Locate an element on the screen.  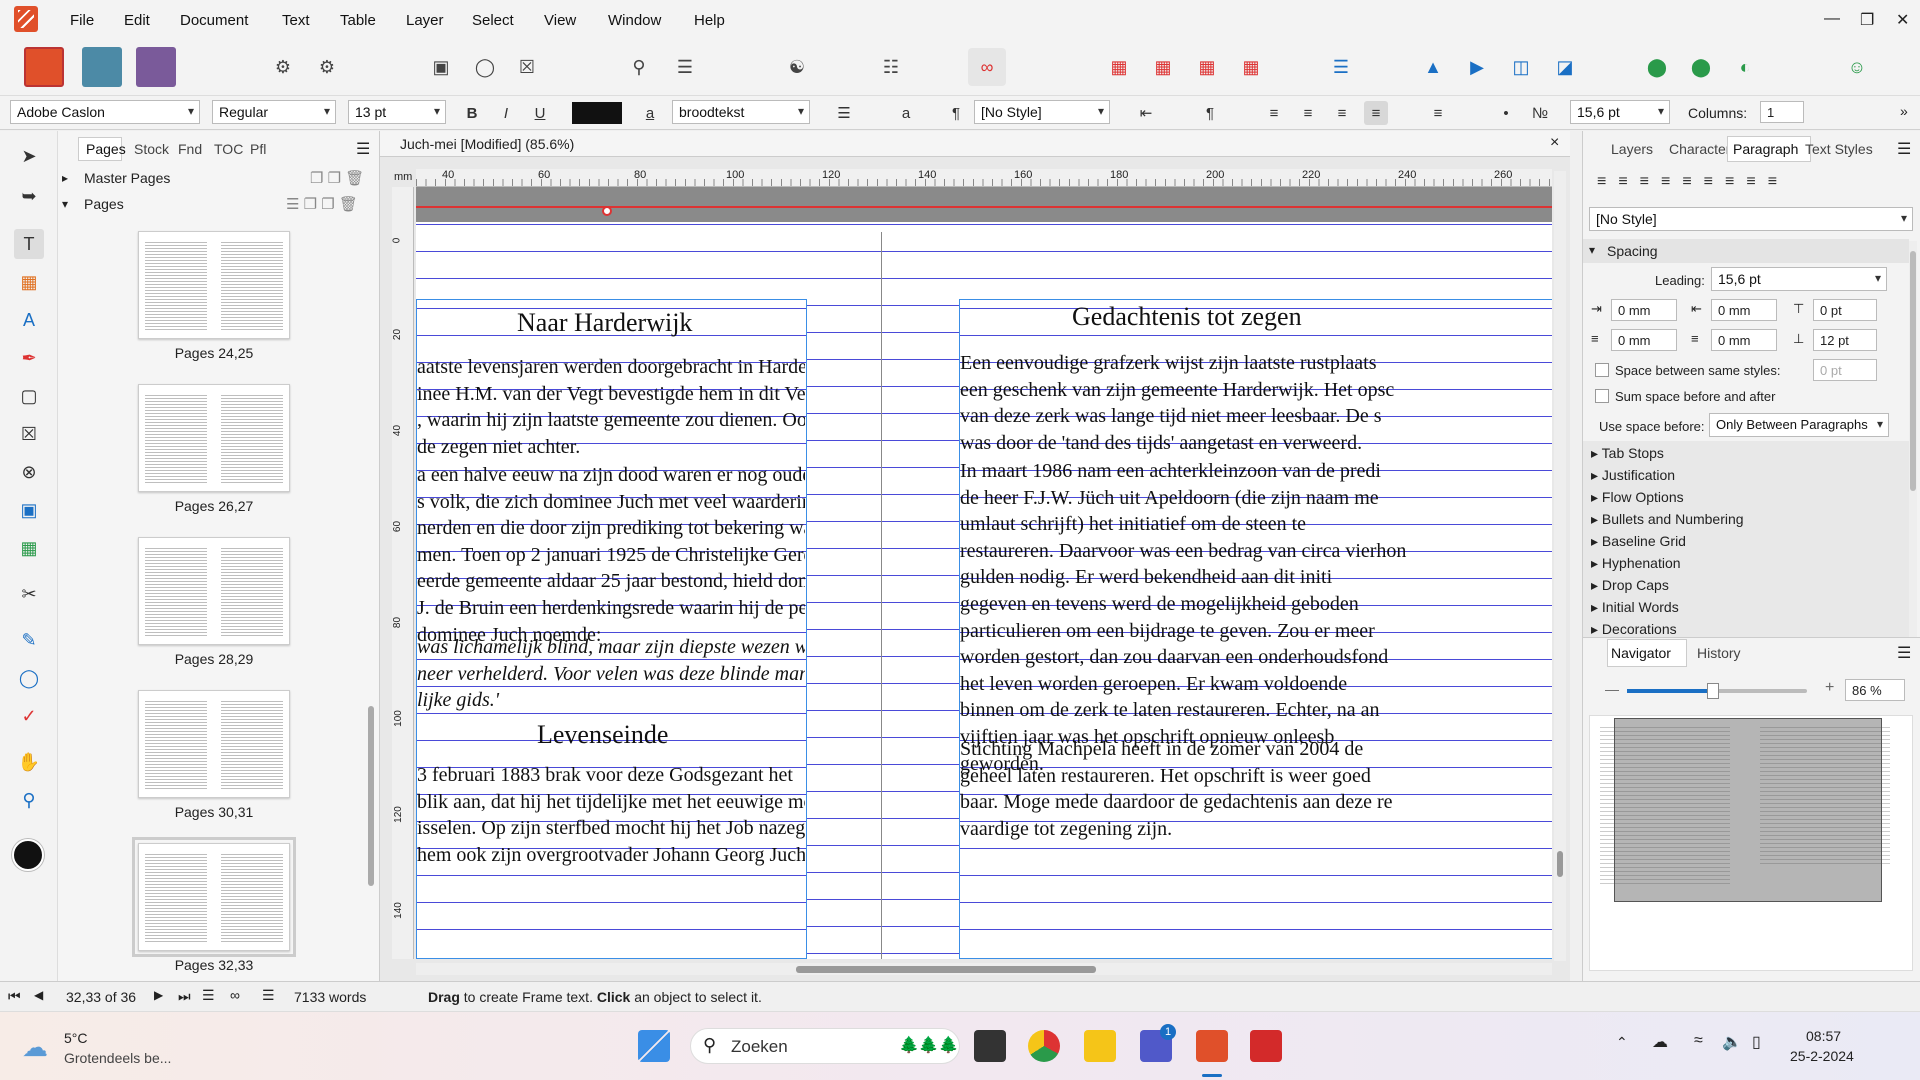
align-left-icon: ≡ is located at coordinates (1274, 113).